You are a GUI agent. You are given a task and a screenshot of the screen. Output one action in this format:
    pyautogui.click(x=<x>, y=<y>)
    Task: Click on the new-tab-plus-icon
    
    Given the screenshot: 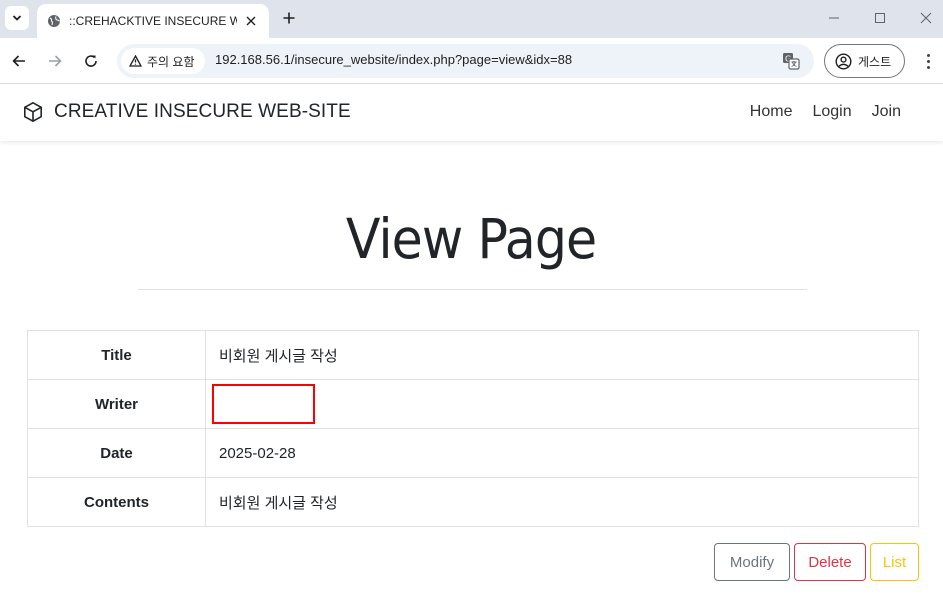 What is the action you would take?
    pyautogui.click(x=289, y=18)
    